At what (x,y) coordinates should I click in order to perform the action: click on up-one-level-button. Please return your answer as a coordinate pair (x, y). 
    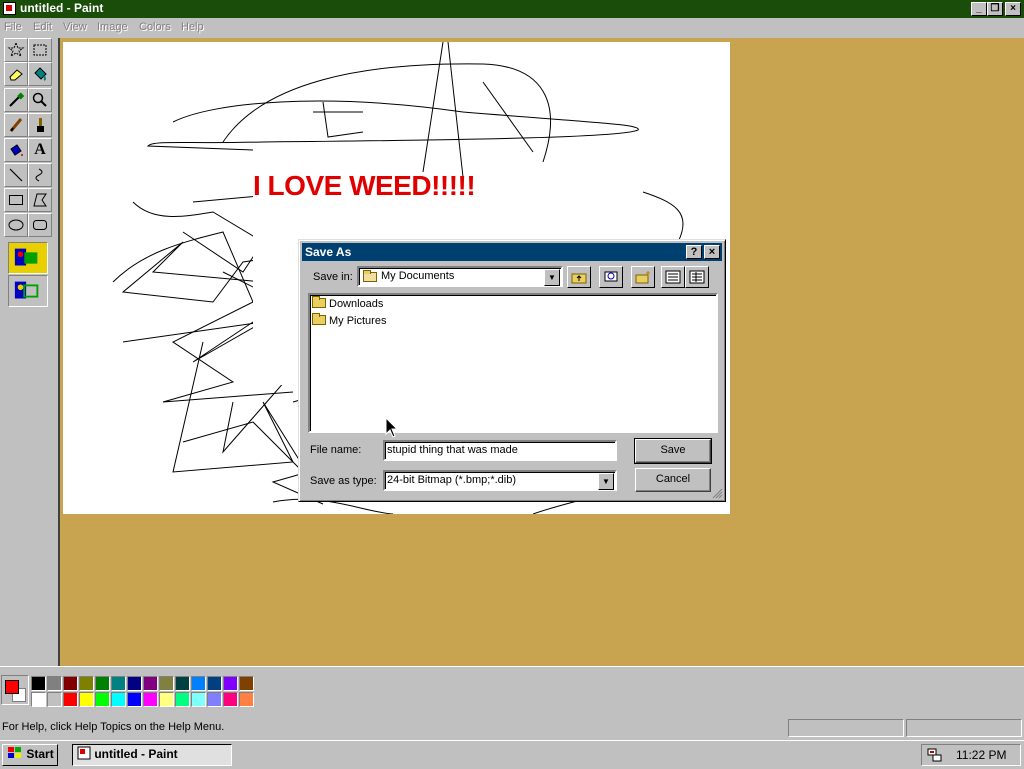
    Looking at the image, I should click on (579, 277).